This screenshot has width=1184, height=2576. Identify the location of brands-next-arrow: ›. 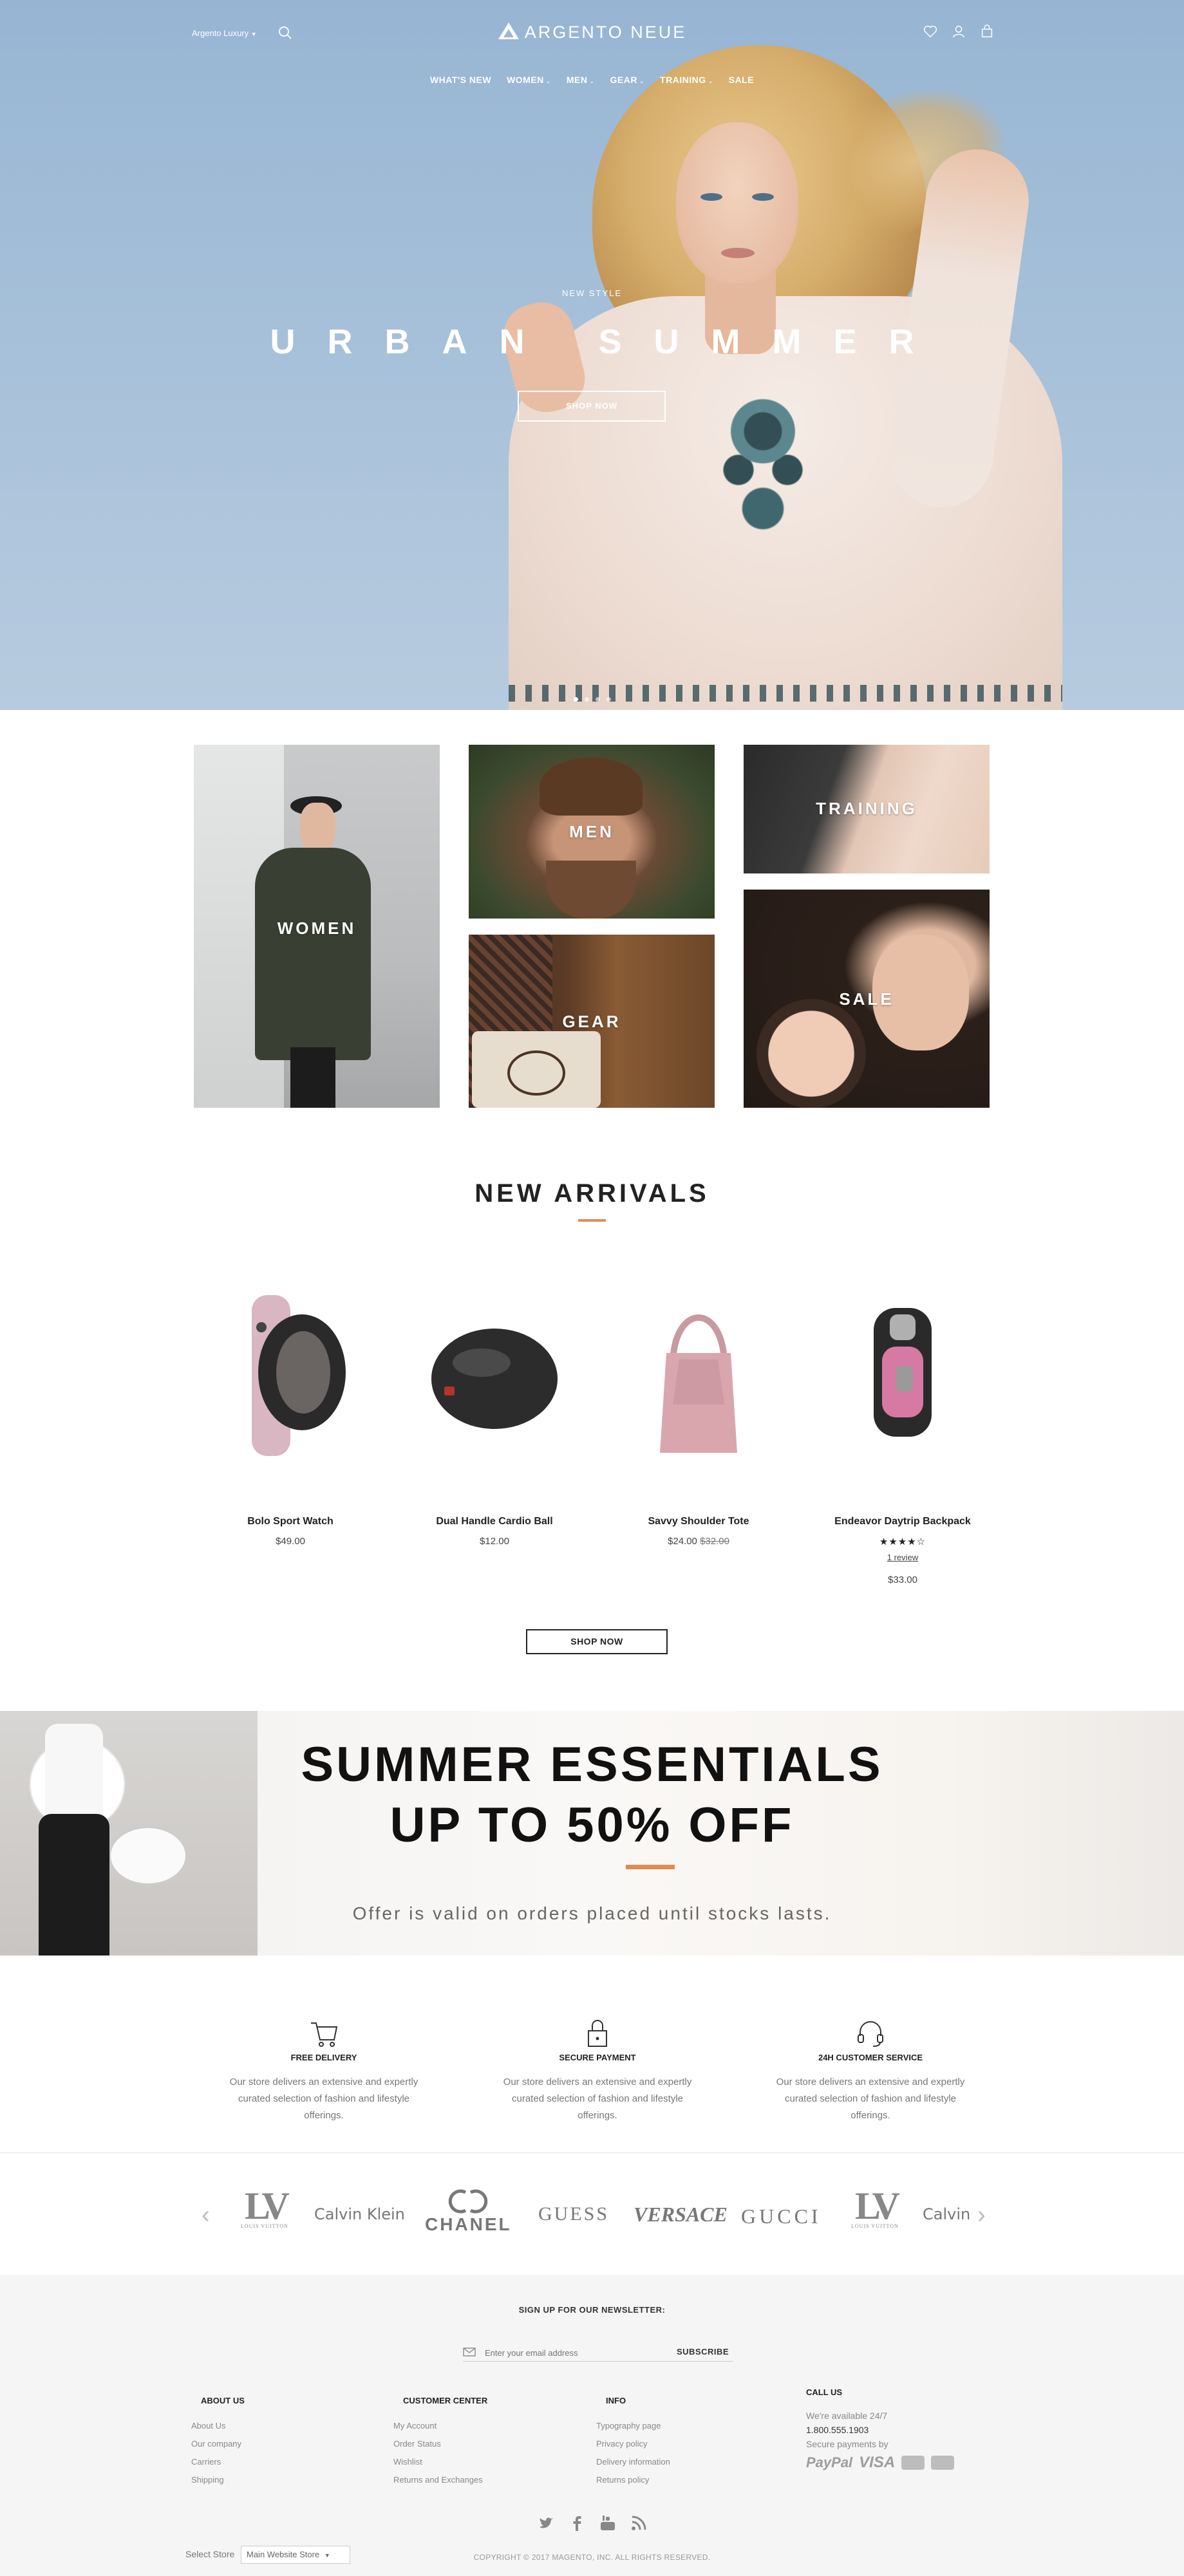
(981, 2215).